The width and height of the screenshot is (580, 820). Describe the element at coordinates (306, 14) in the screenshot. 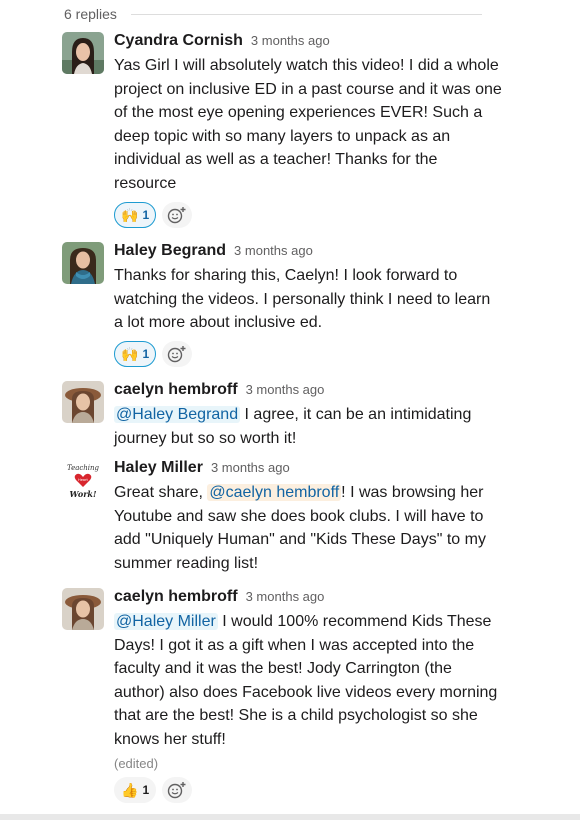

I see `replies-divider` at that location.